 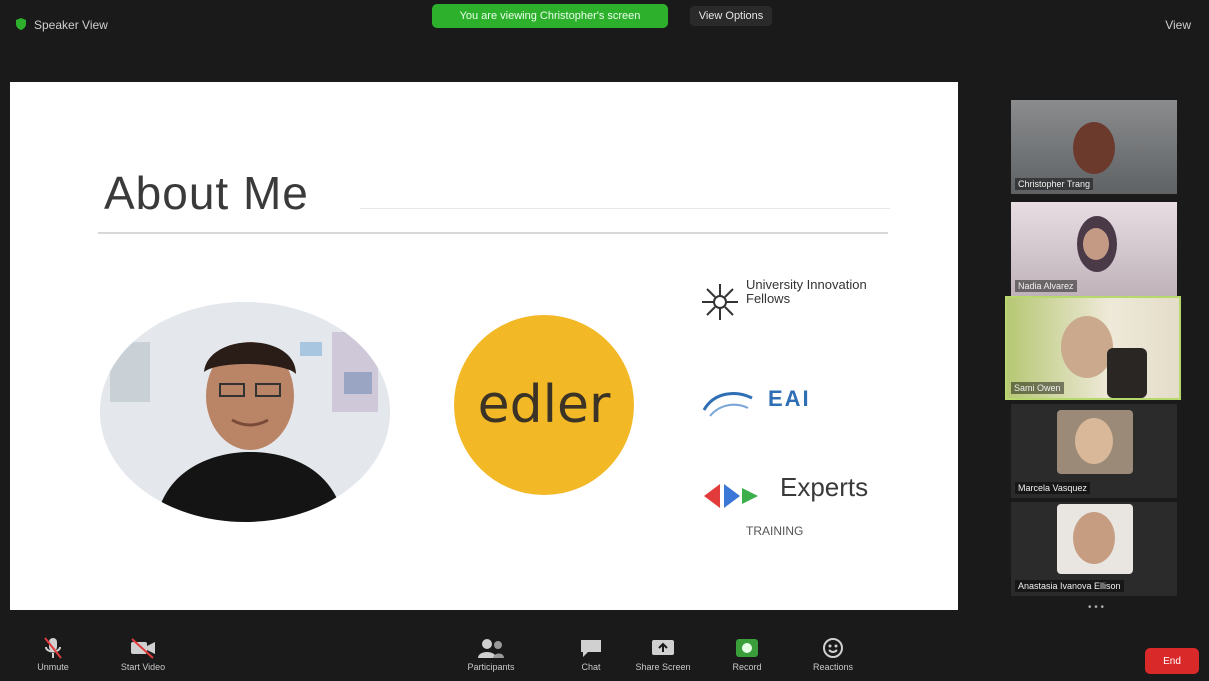 I want to click on microphone-muted-icon, so click(x=53, y=648).